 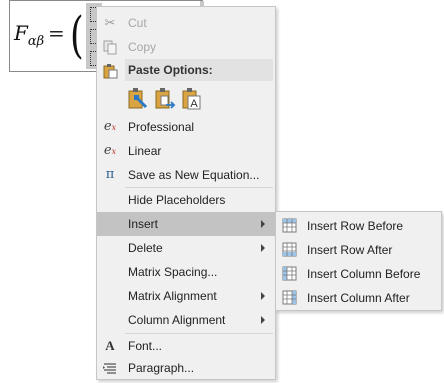 I want to click on insert-column-after-icon, so click(x=289, y=297).